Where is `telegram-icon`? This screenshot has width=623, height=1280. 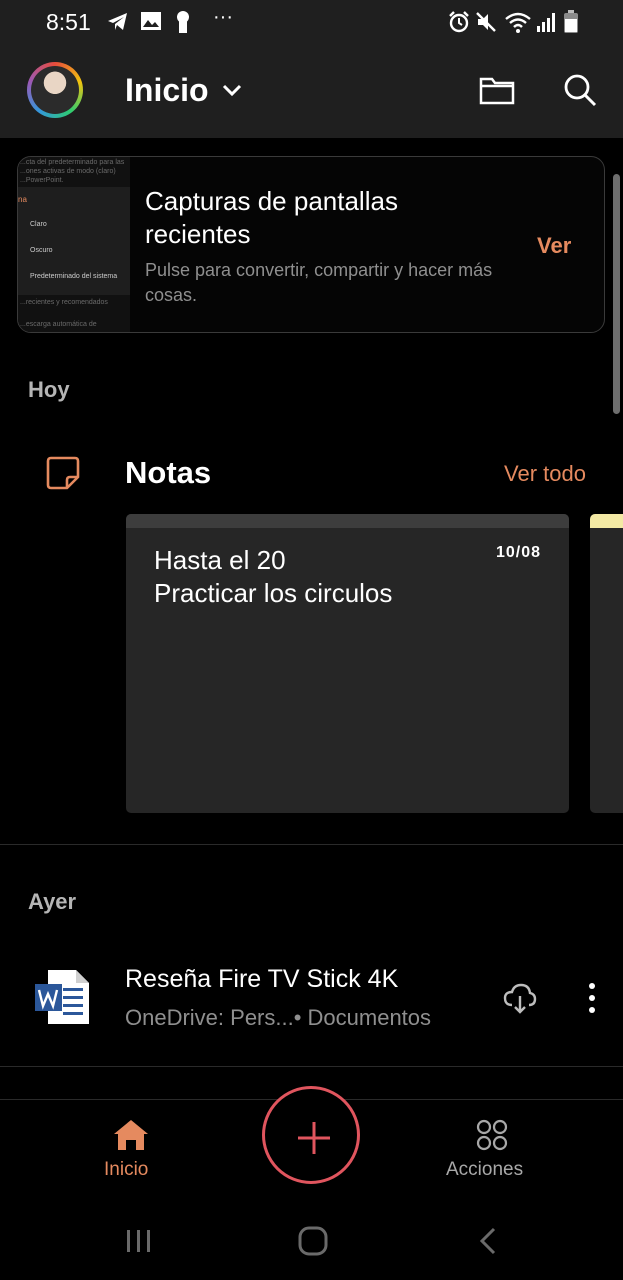
telegram-icon is located at coordinates (118, 24).